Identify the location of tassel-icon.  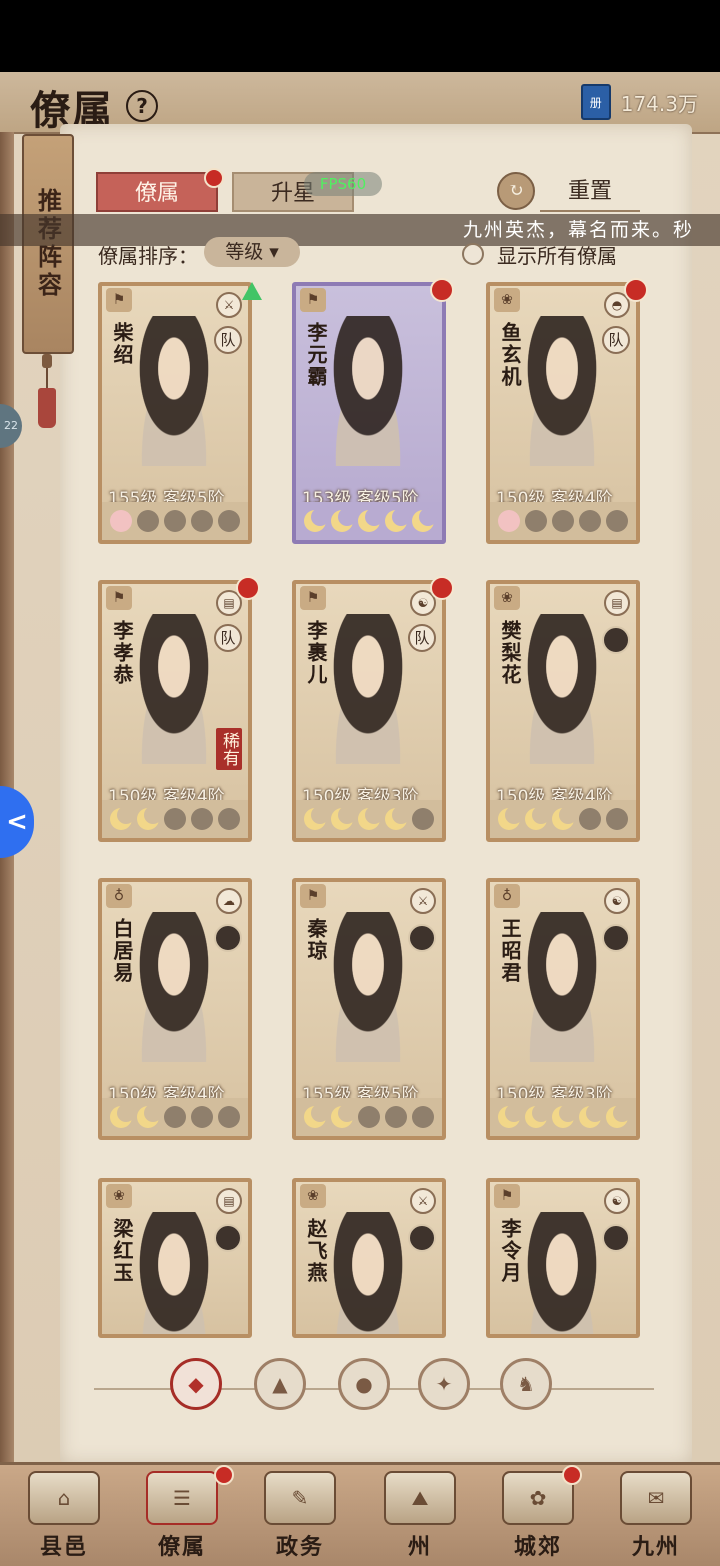
(47, 394).